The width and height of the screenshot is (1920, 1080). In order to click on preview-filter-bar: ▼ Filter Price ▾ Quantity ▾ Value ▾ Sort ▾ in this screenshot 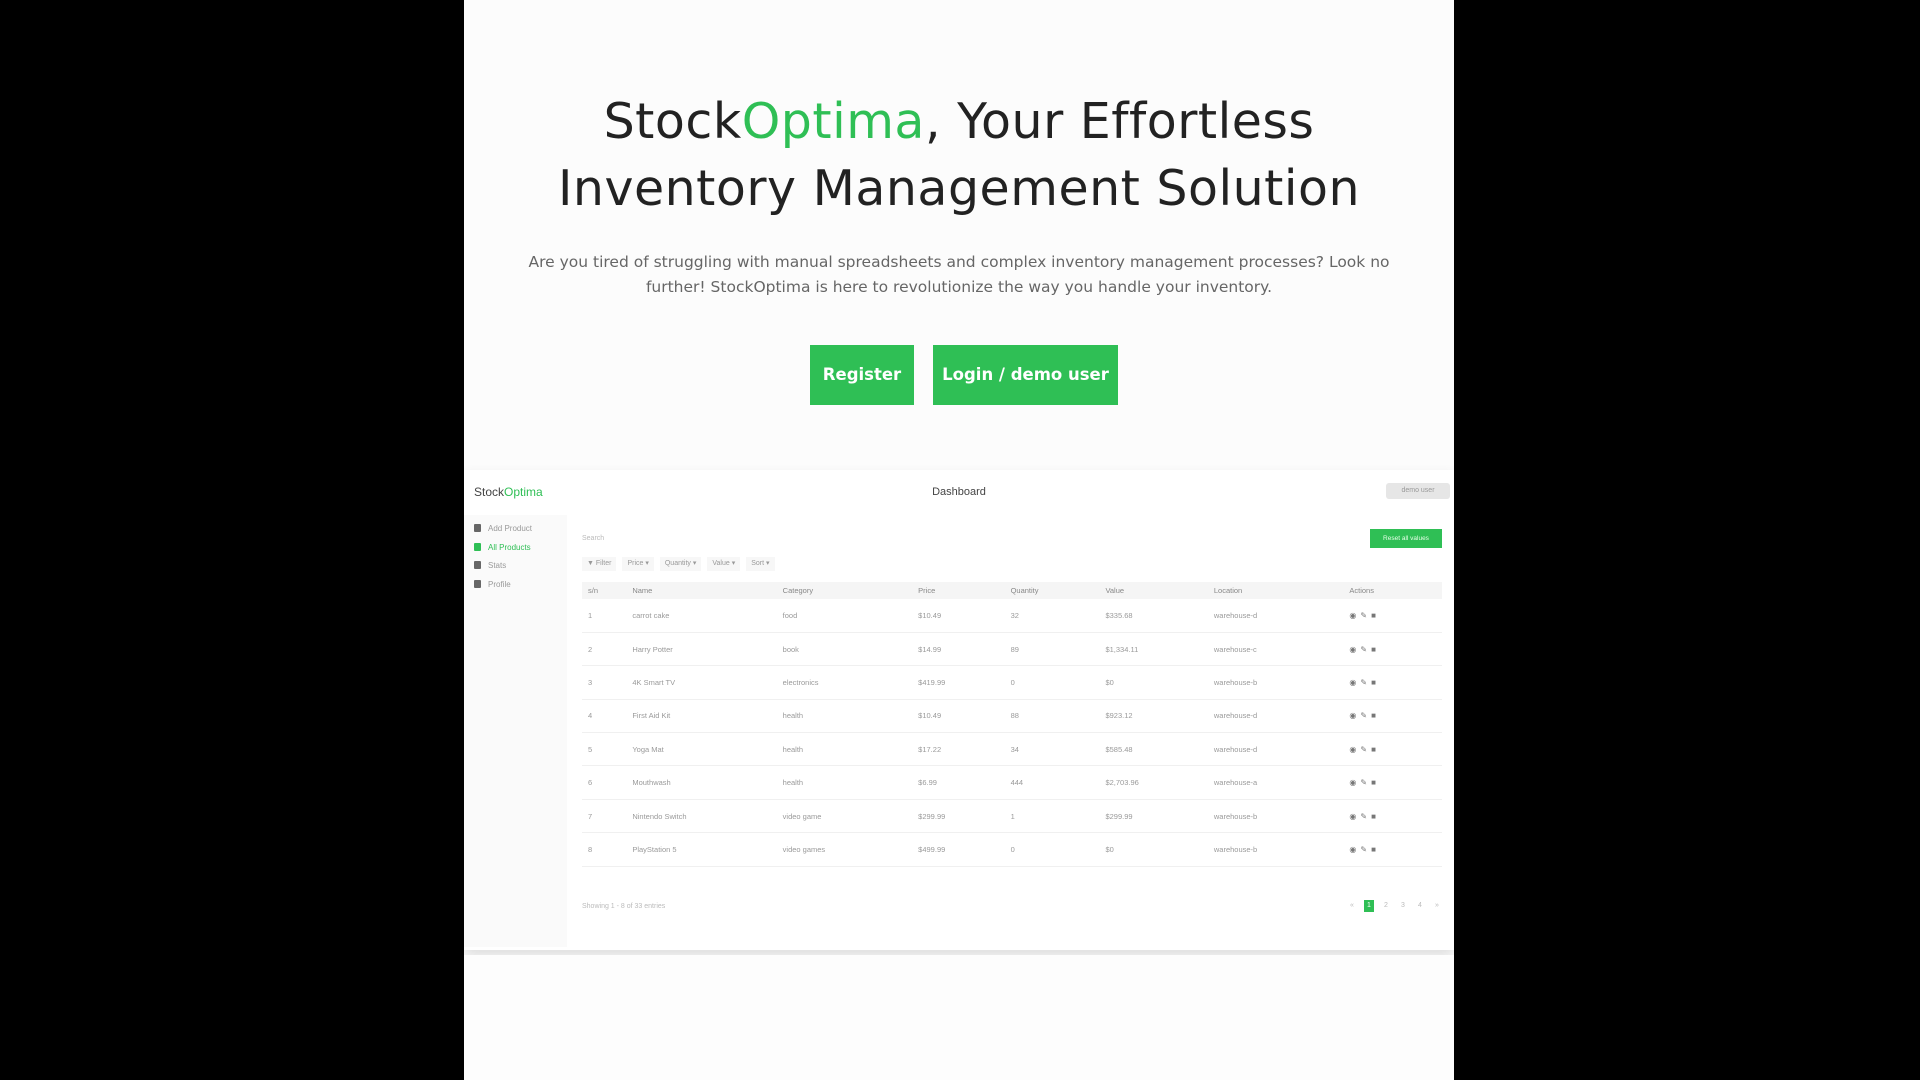, I will do `click(678, 564)`.